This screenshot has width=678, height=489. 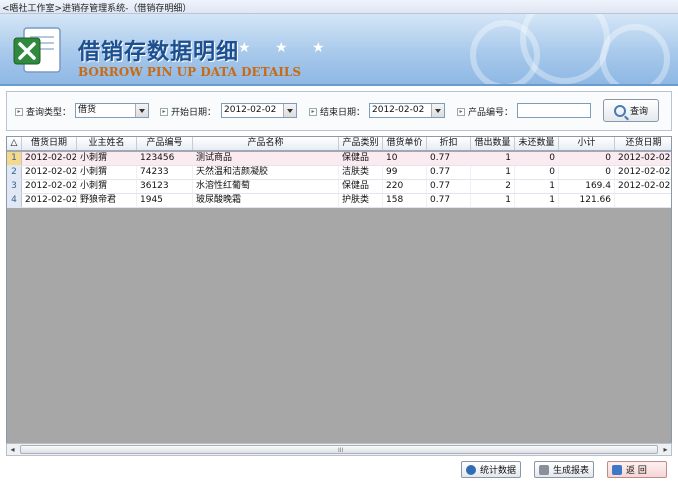 I want to click on banner-subtitle: BORROW PIN UP DATA DETAILS, so click(x=189, y=72).